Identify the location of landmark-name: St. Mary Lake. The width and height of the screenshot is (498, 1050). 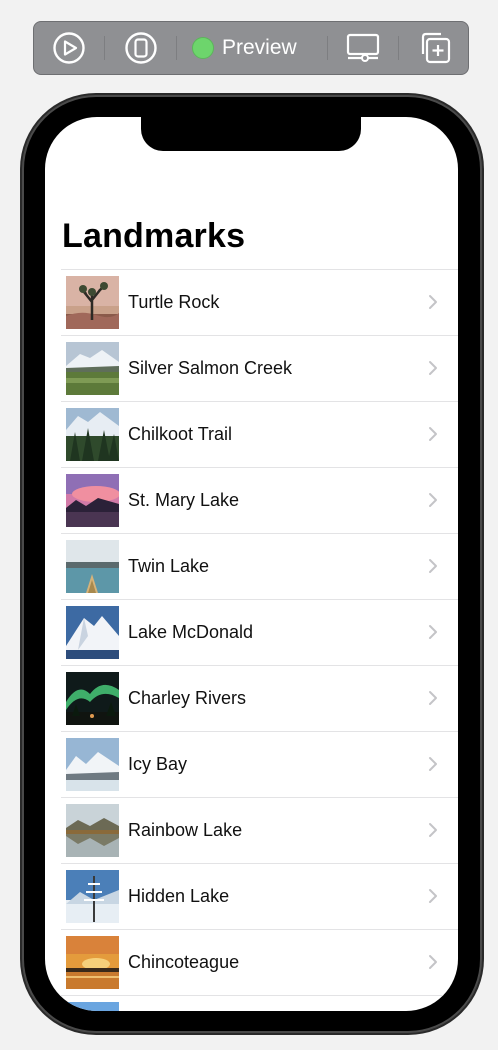
(184, 500).